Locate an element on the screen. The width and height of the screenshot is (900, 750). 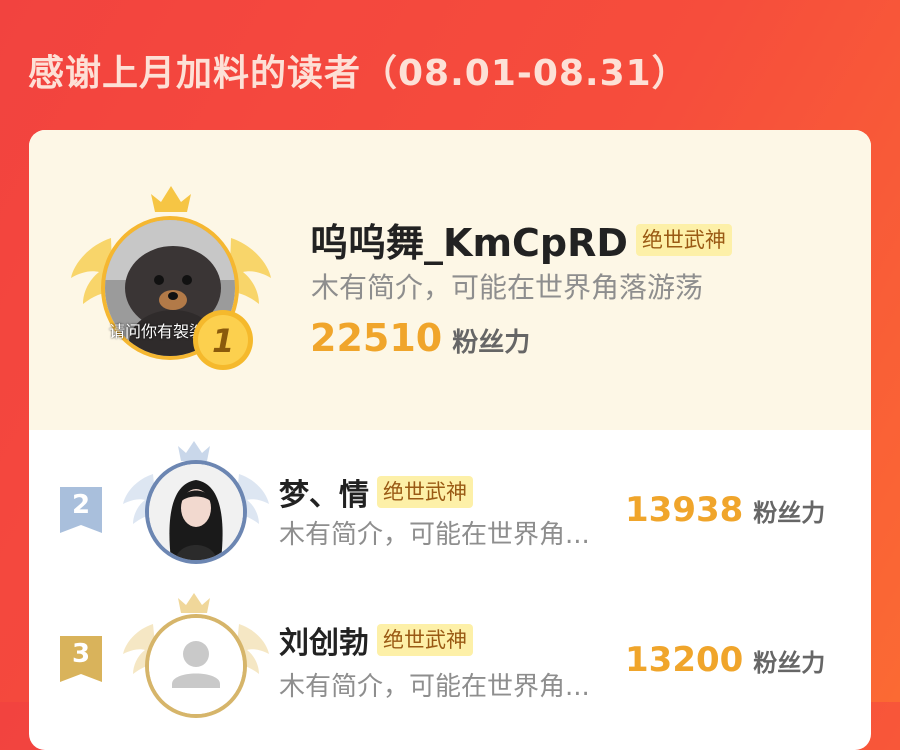
reader-name: 呜呜舞_KmCpRD 绝世武神 is located at coordinates (521, 239).